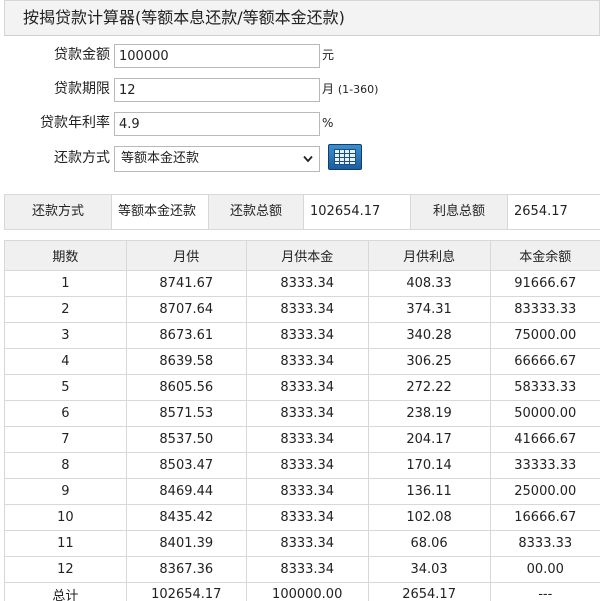 This screenshot has width=600, height=601. I want to click on page-title: 按揭贷款计算器(等额本息还款/等额本金还款), so click(302, 18).